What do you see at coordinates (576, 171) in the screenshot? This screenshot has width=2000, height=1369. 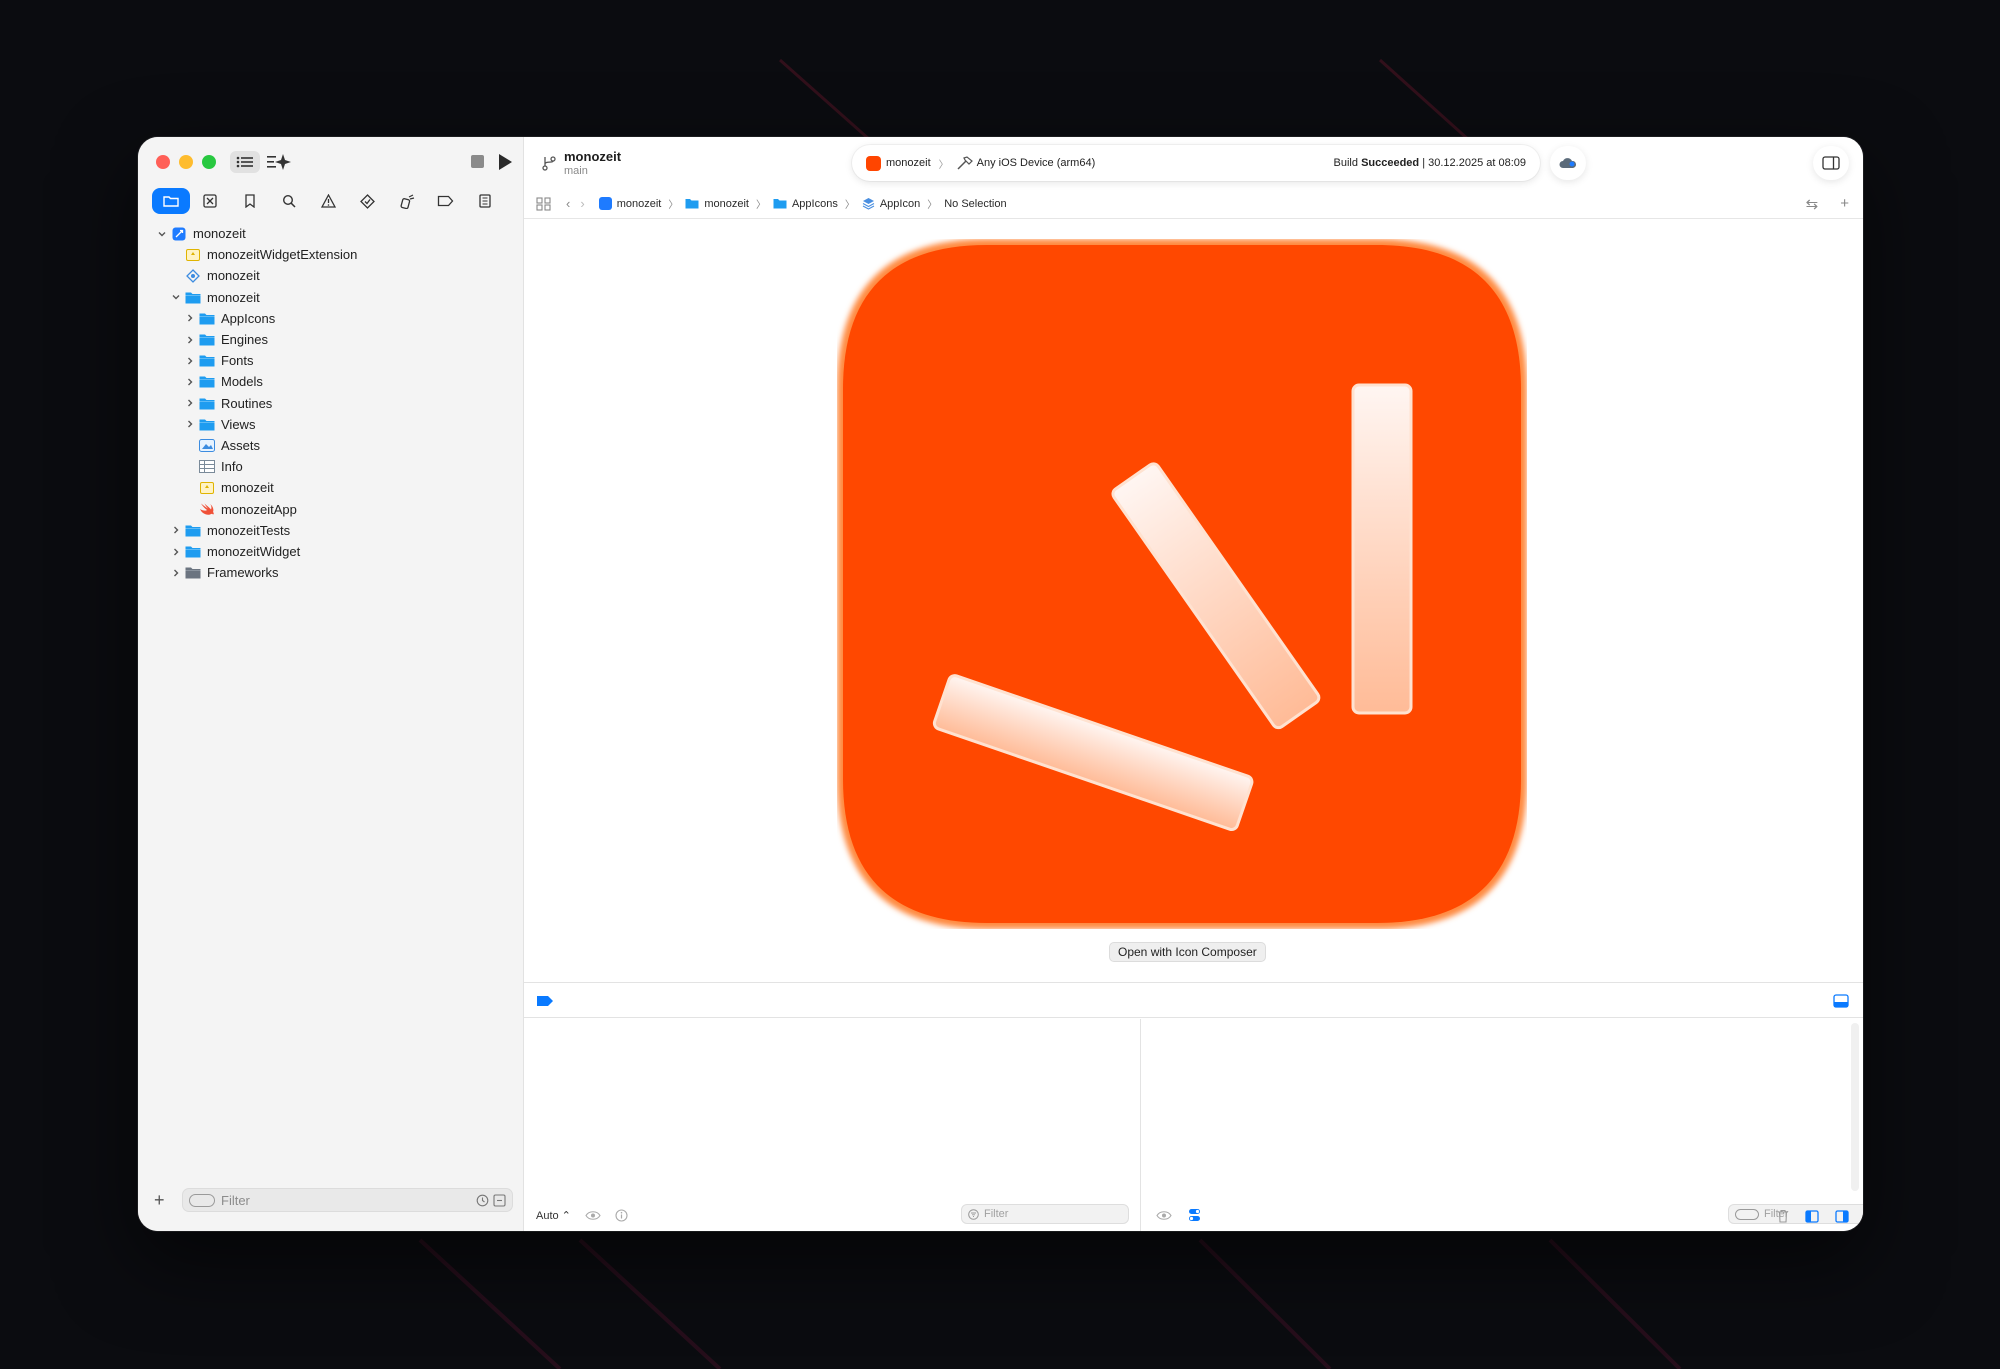 I see `branch-name: main` at bounding box center [576, 171].